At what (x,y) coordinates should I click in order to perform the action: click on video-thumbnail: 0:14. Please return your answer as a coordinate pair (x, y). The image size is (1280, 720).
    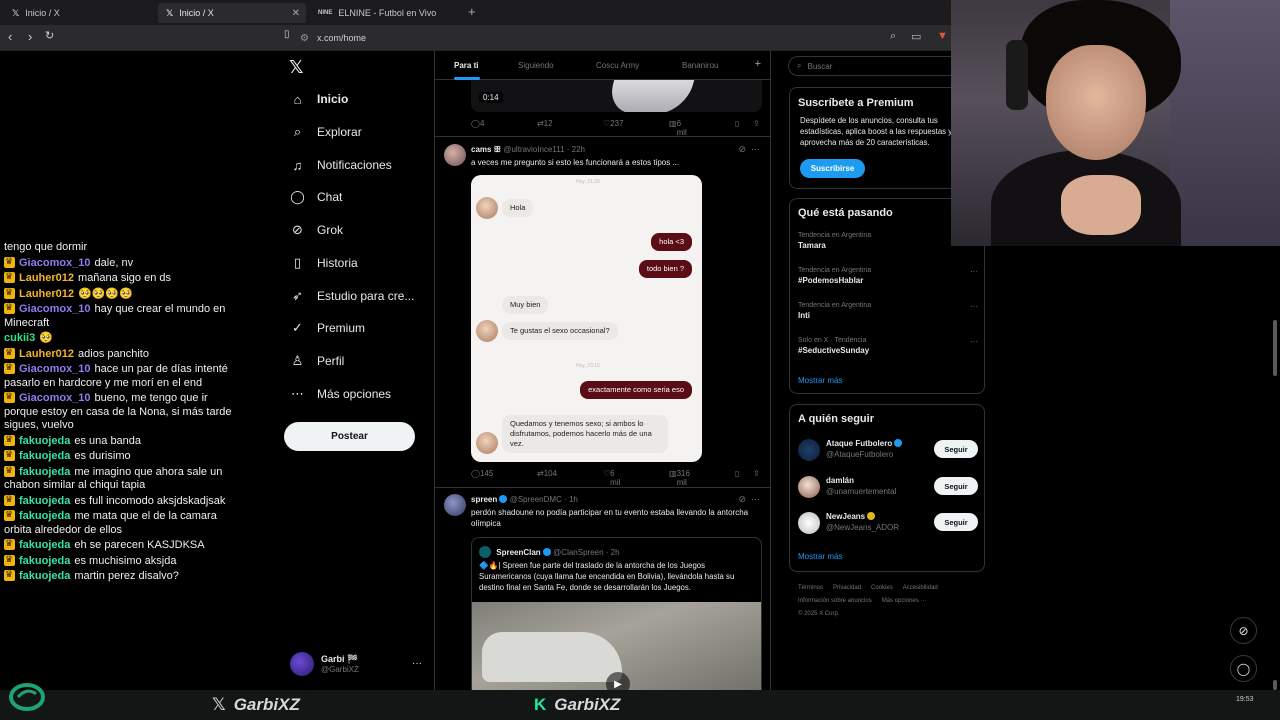
    Looking at the image, I should click on (616, 96).